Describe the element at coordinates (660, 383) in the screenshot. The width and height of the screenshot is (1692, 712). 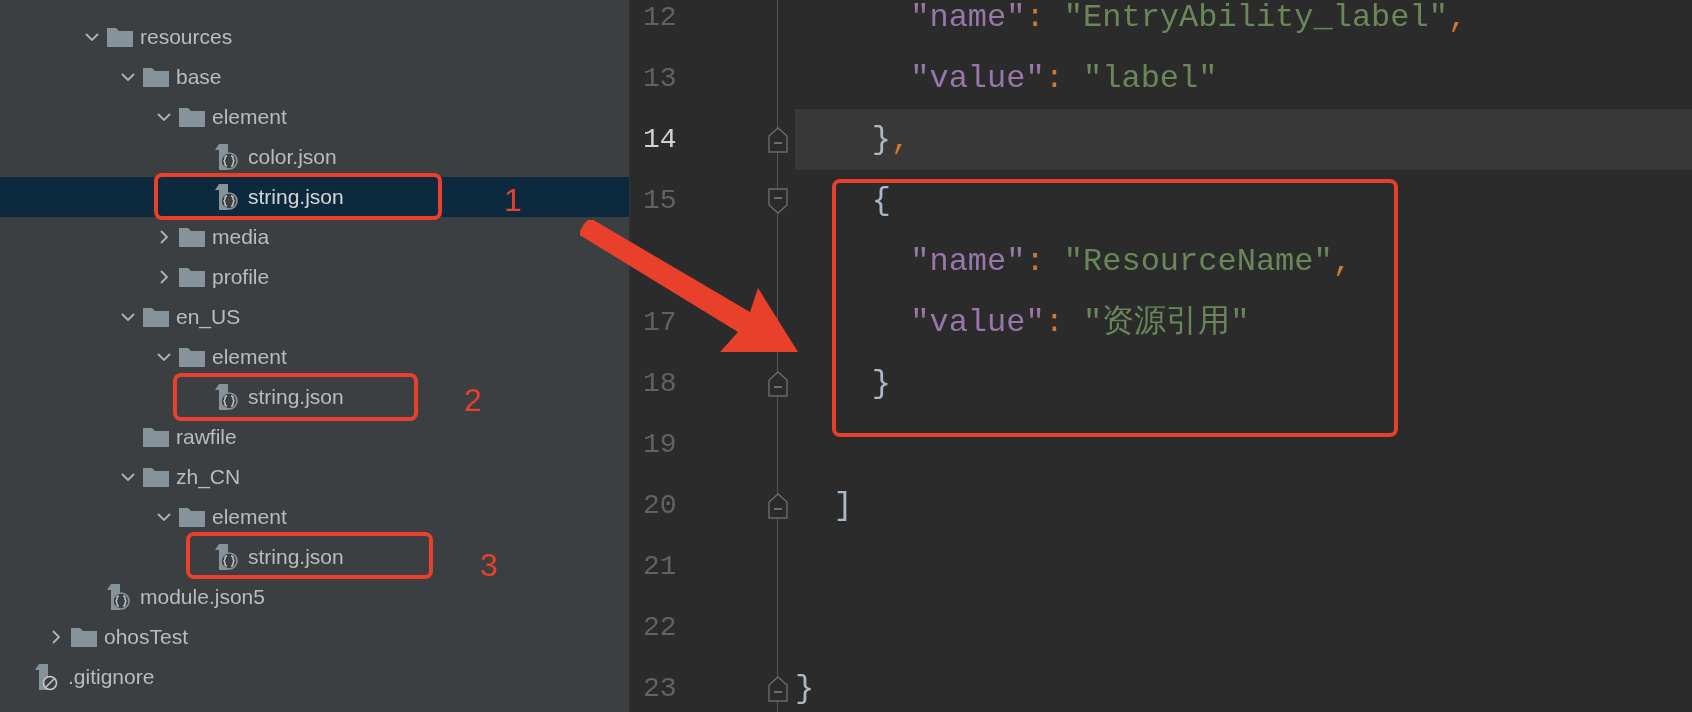
I see `line-number: 18` at that location.